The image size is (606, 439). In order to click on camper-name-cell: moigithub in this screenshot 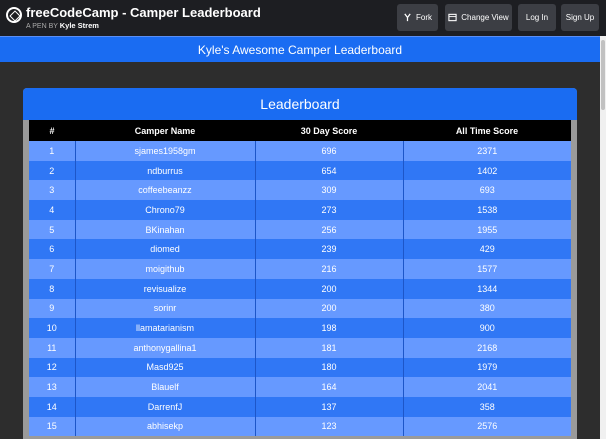, I will do `click(165, 269)`.